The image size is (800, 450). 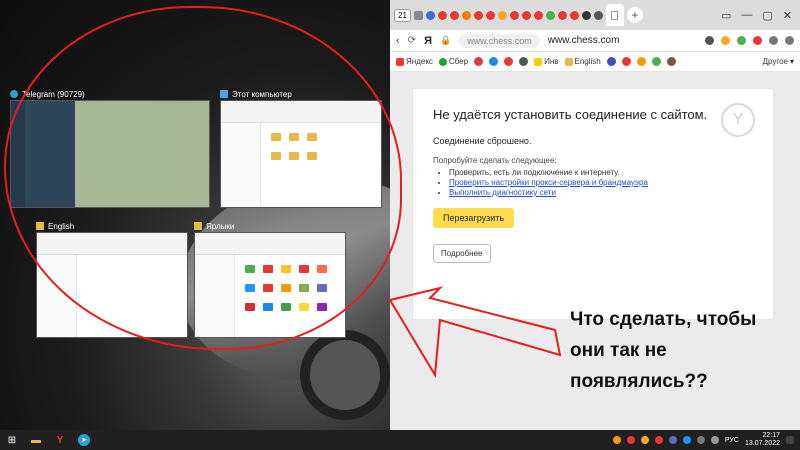 What do you see at coordinates (12, 440) in the screenshot?
I see `windows-start-icon: ⊞` at bounding box center [12, 440].